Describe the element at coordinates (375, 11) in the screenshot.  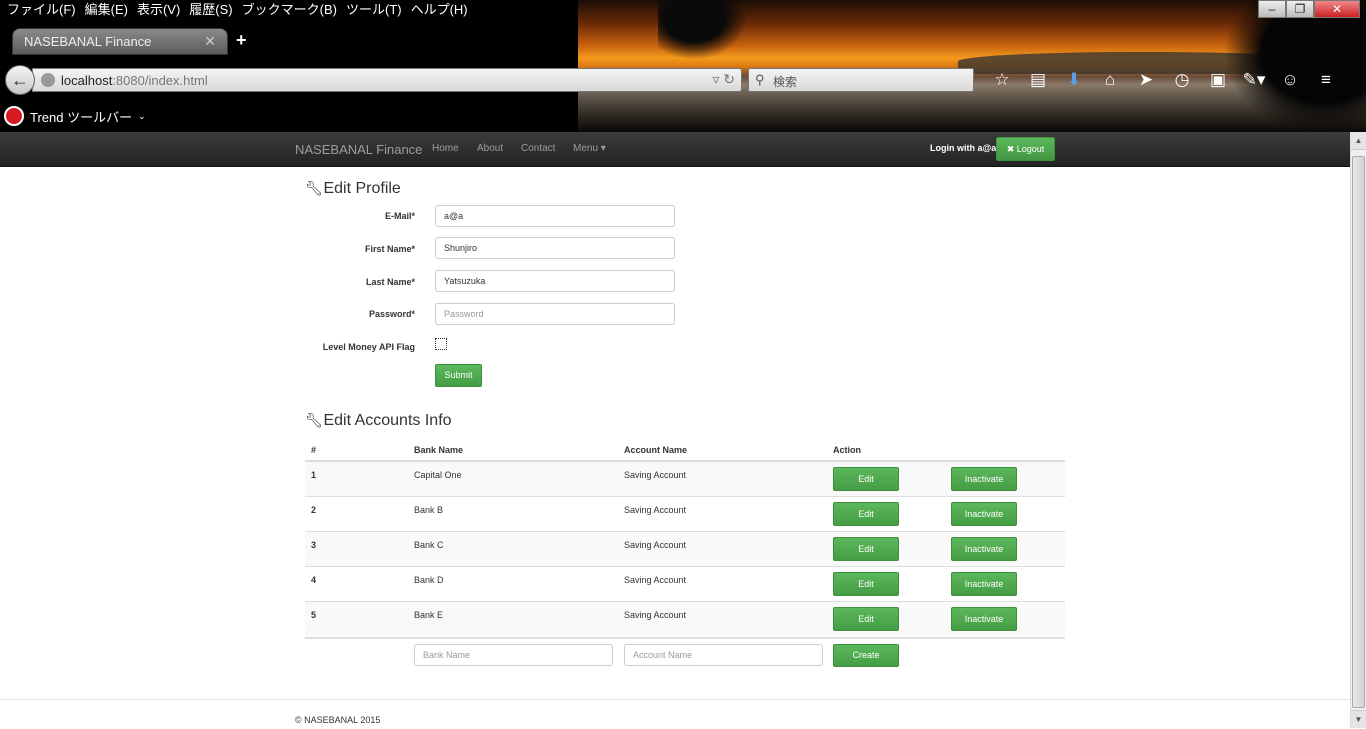
I see `menu-tools: ツール(T)` at that location.